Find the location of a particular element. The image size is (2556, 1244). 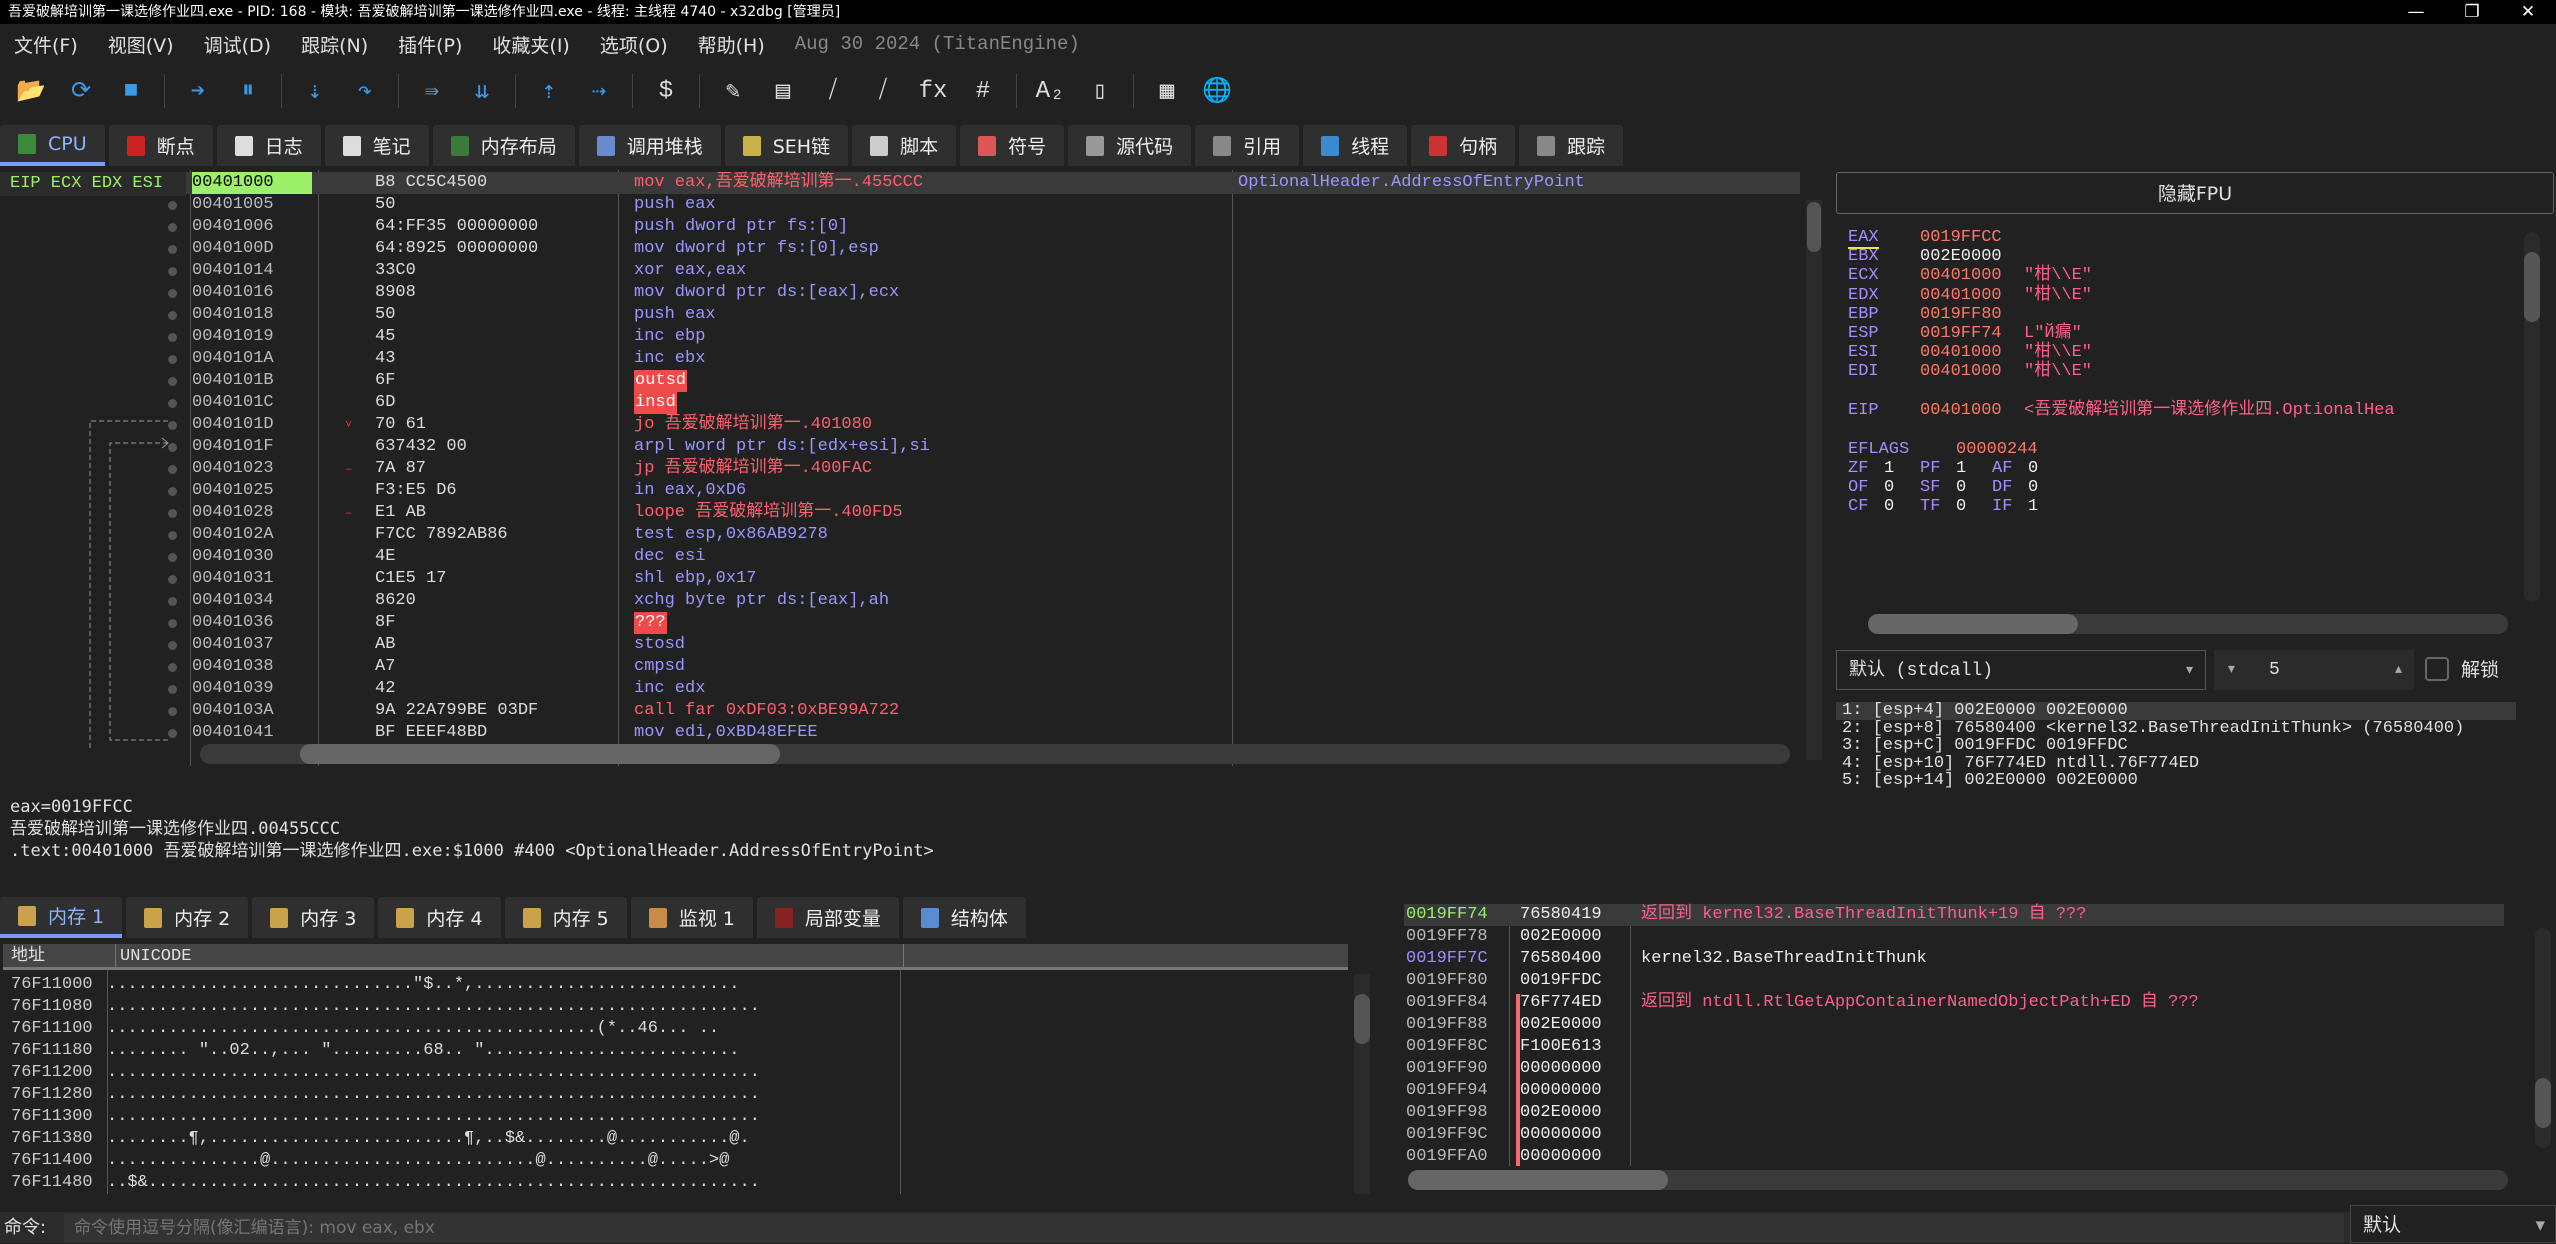

disasm-row: 00401028 – E1 AB loope 吾爱破解培训第一.400FD5 is located at coordinates (900, 513).